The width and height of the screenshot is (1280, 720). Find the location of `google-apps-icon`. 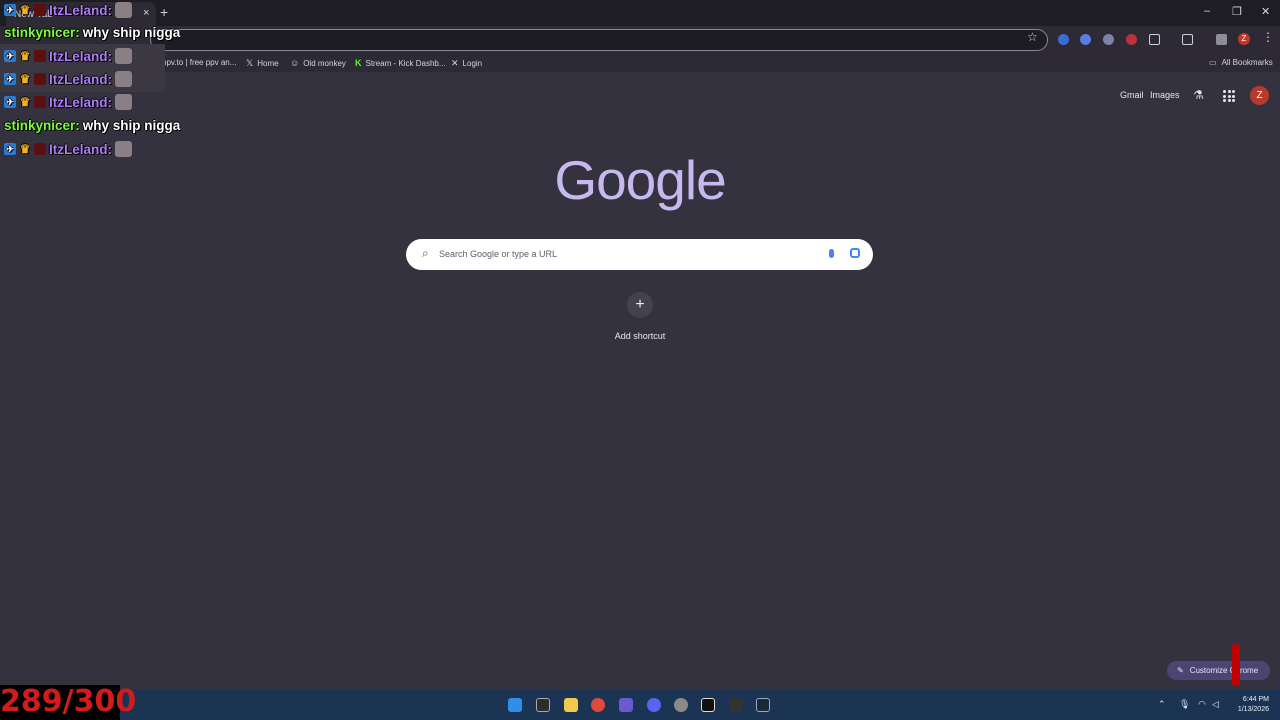

google-apps-icon is located at coordinates (1229, 96).